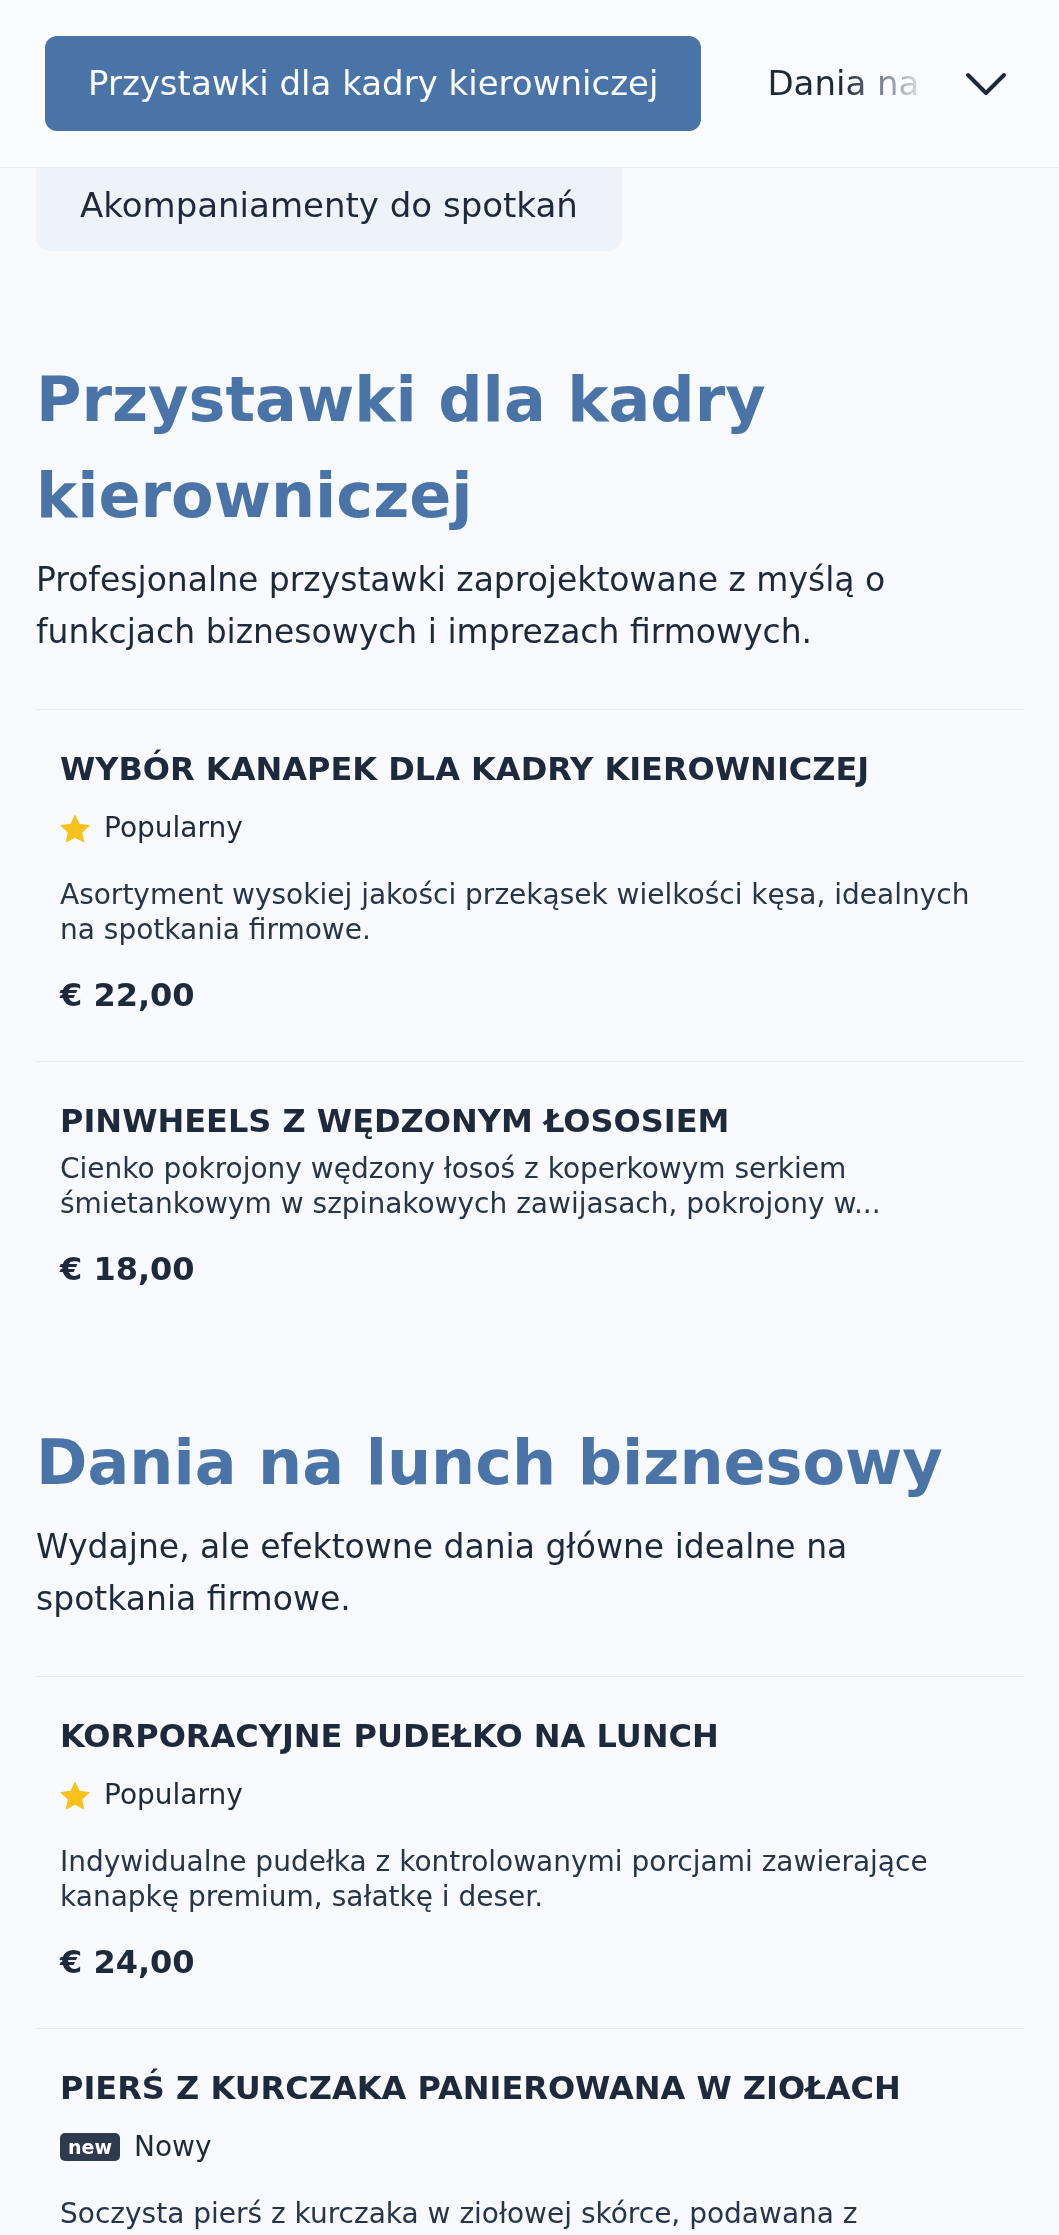 The width and height of the screenshot is (1059, 2235). Describe the element at coordinates (481, 2088) in the screenshot. I see `item-name: PIERŚ Z KURCZAKA PANIEROWANA W ZIOŁACH` at that location.